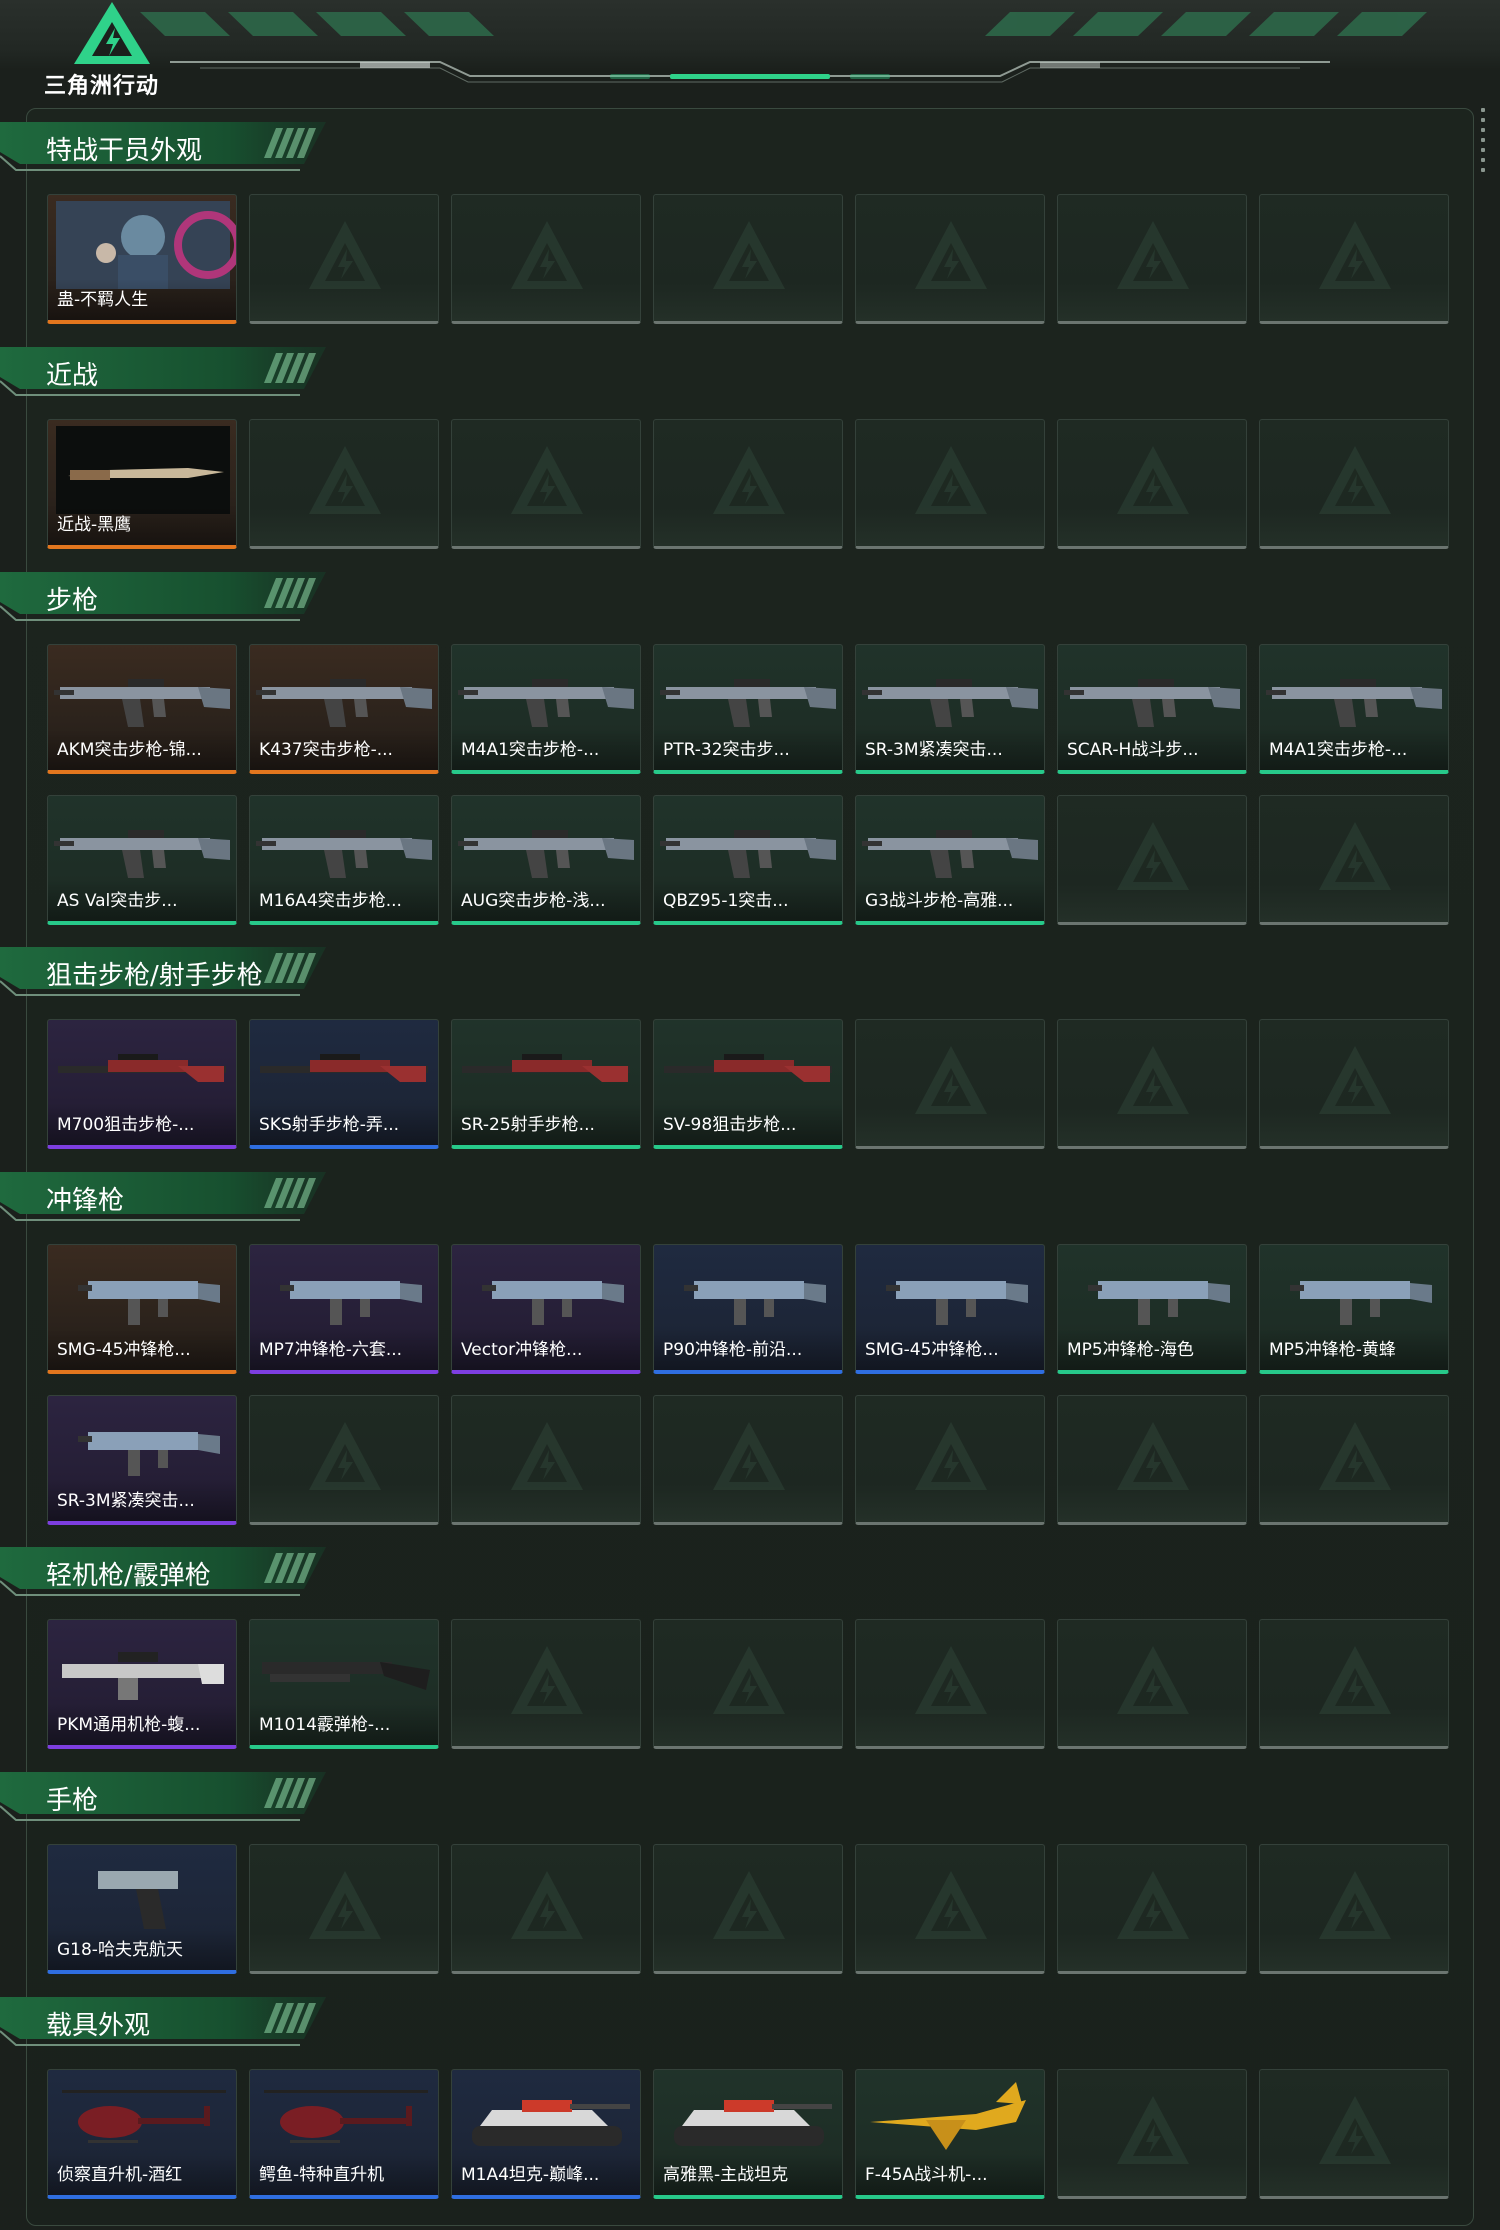  I want to click on item-card: MP5冲锋枪-黄蜂, so click(1354, 1309).